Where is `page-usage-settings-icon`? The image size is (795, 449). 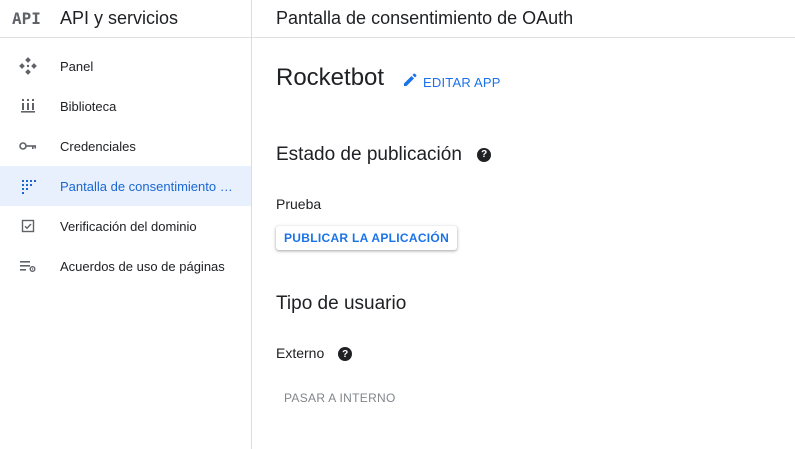
page-usage-settings-icon is located at coordinates (28, 266).